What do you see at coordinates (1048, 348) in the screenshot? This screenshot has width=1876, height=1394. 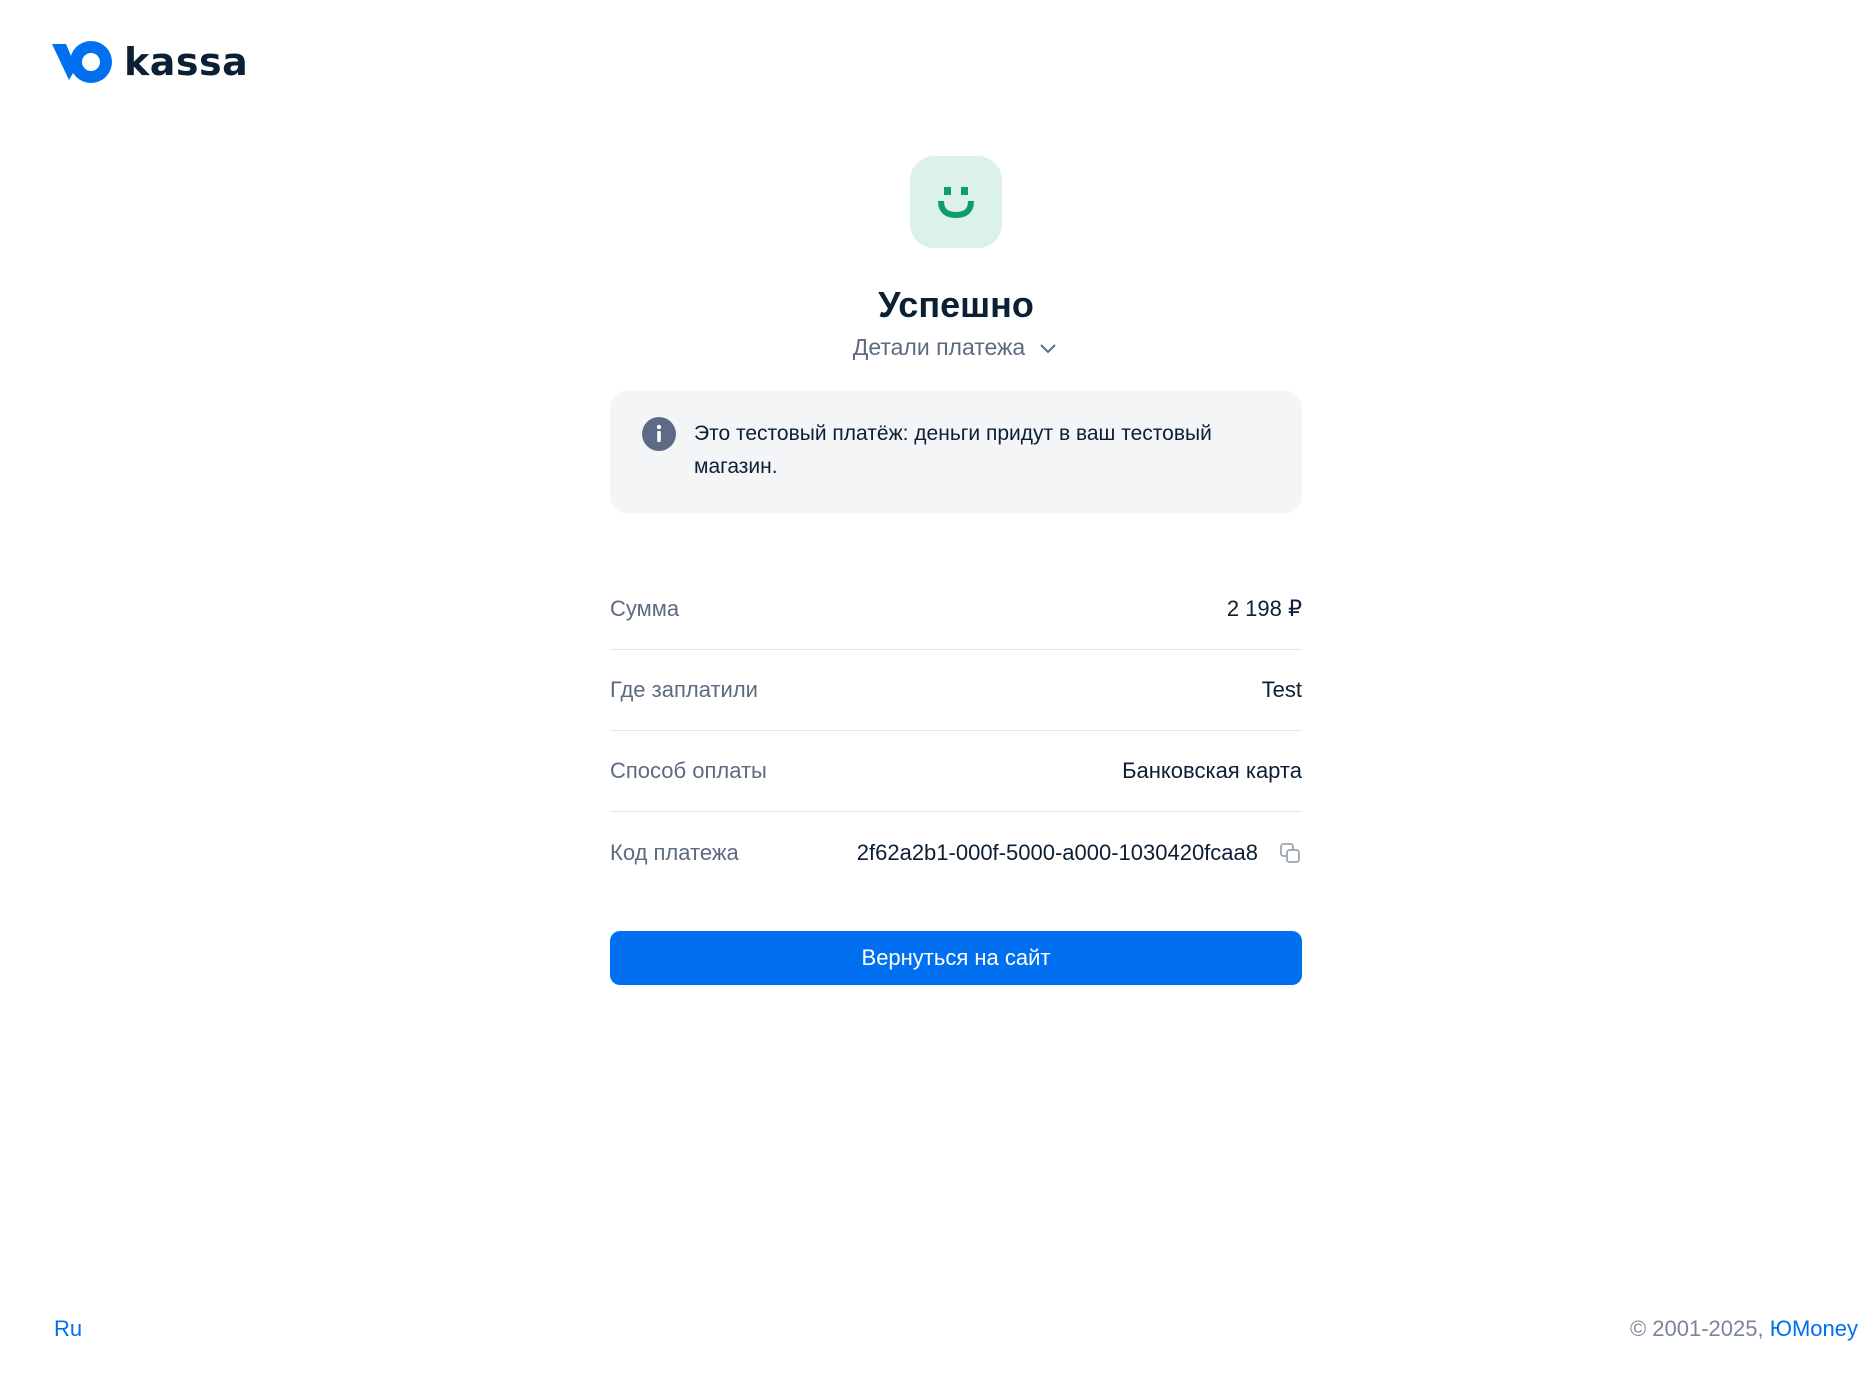 I see `chevron-down-icon` at bounding box center [1048, 348].